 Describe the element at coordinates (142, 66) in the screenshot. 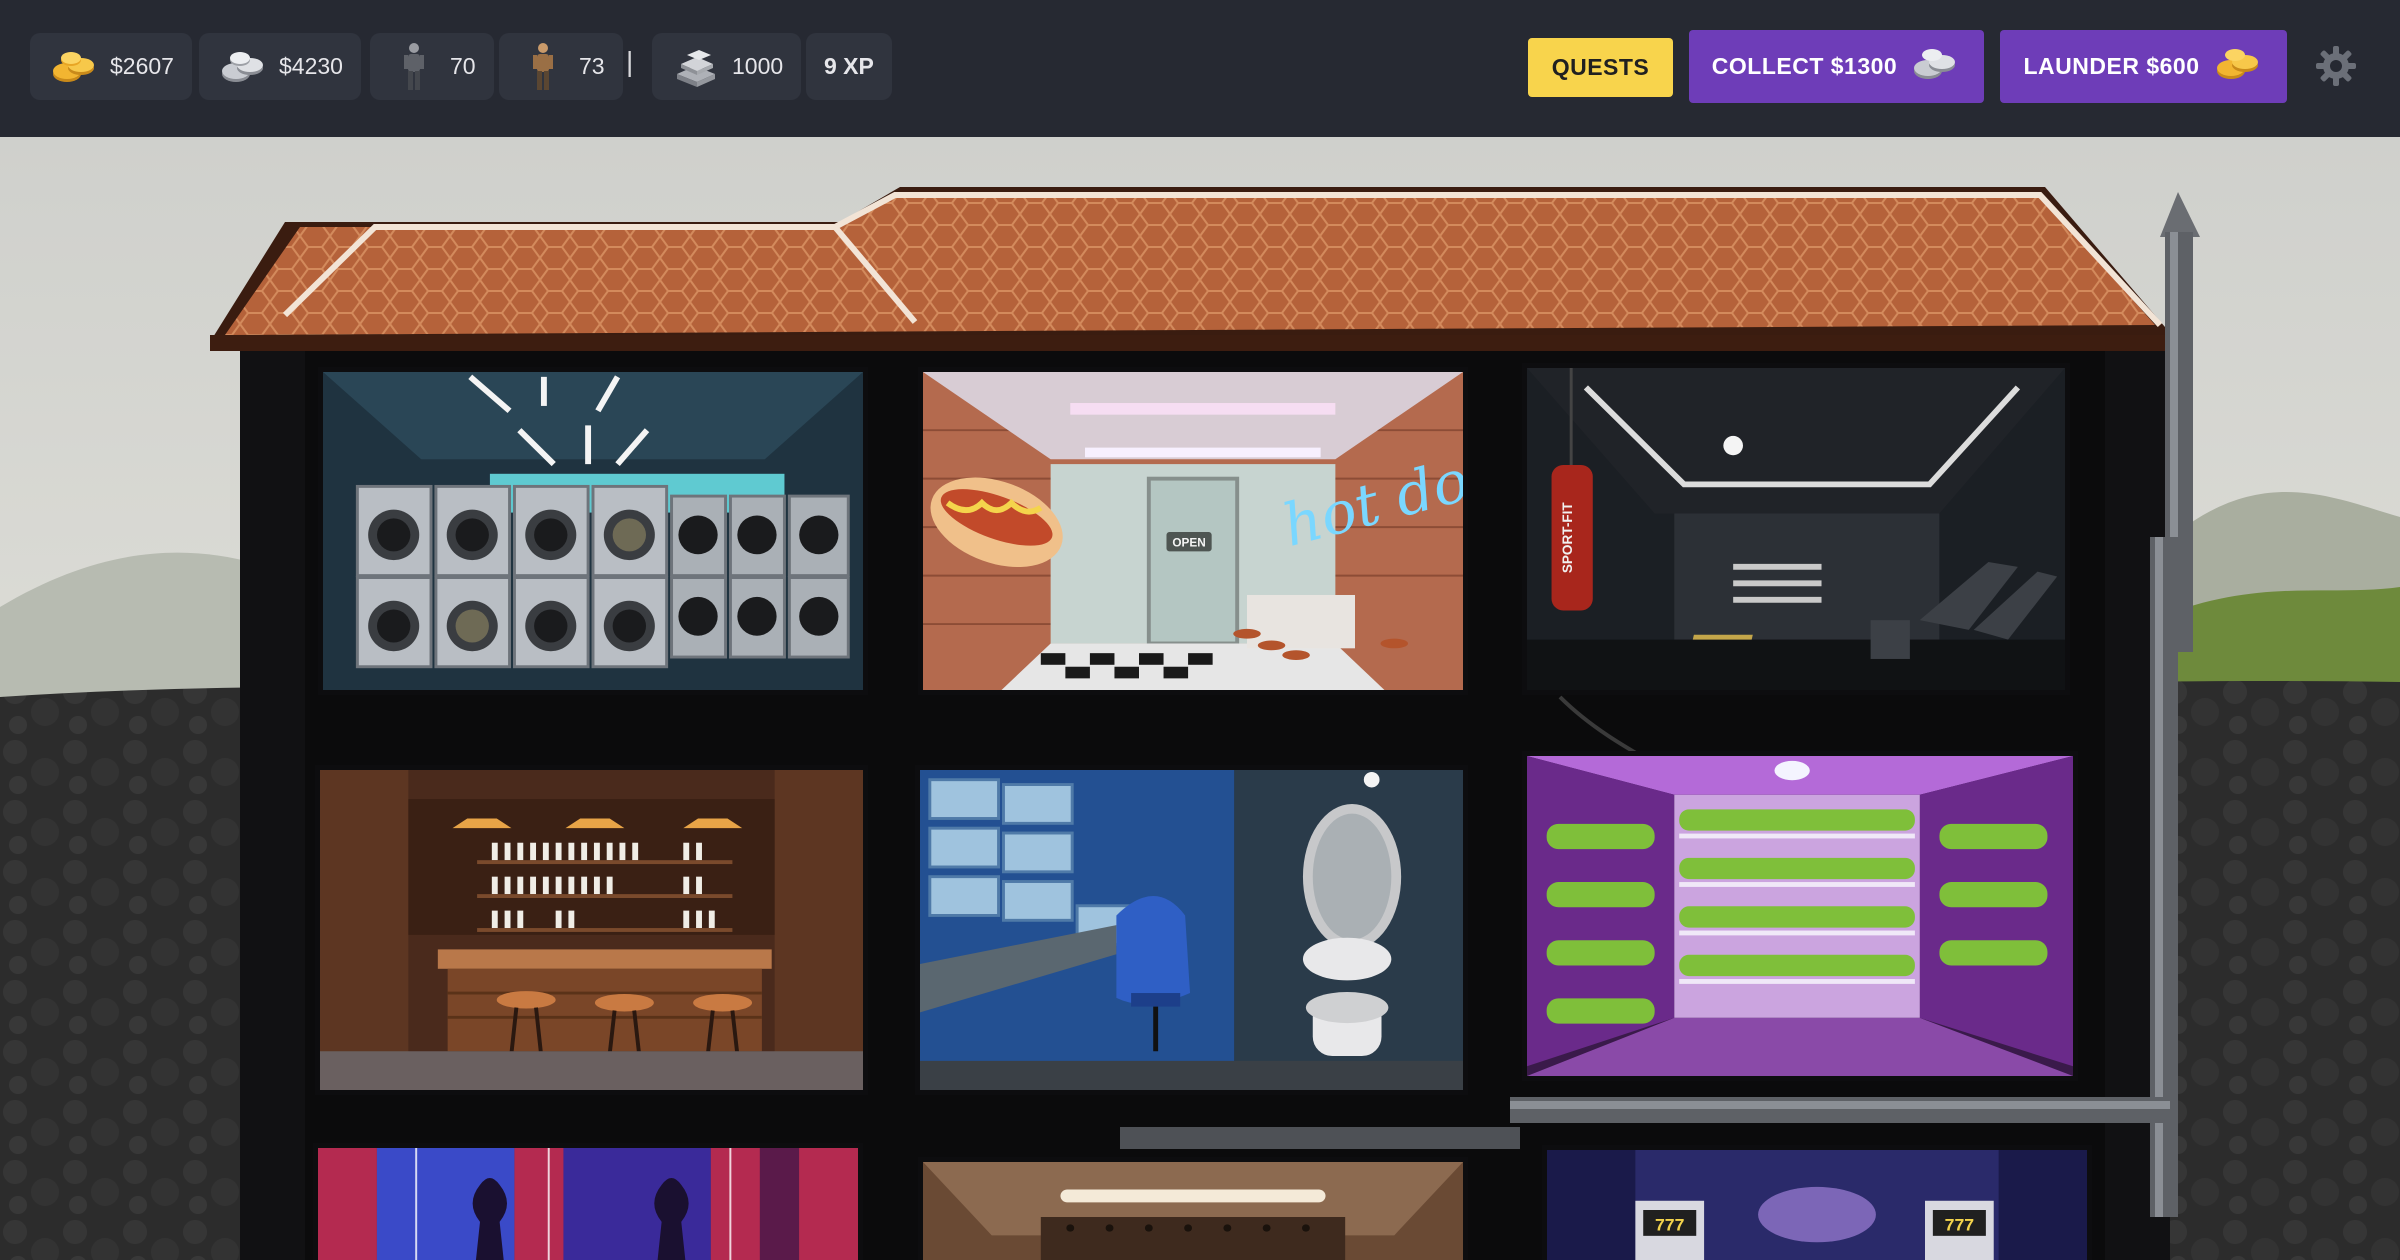

I see `gold-cash-value: $2607` at that location.